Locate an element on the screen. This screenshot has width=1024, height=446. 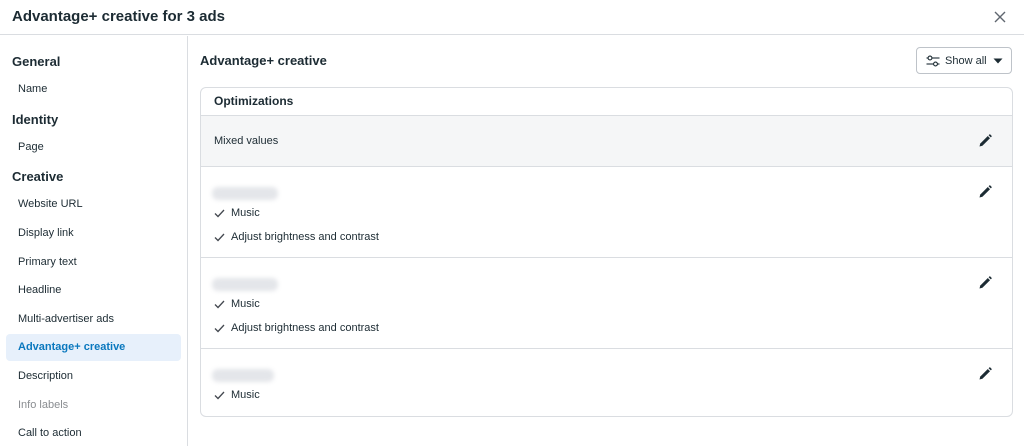
show-all-label: Show all is located at coordinates (966, 60).